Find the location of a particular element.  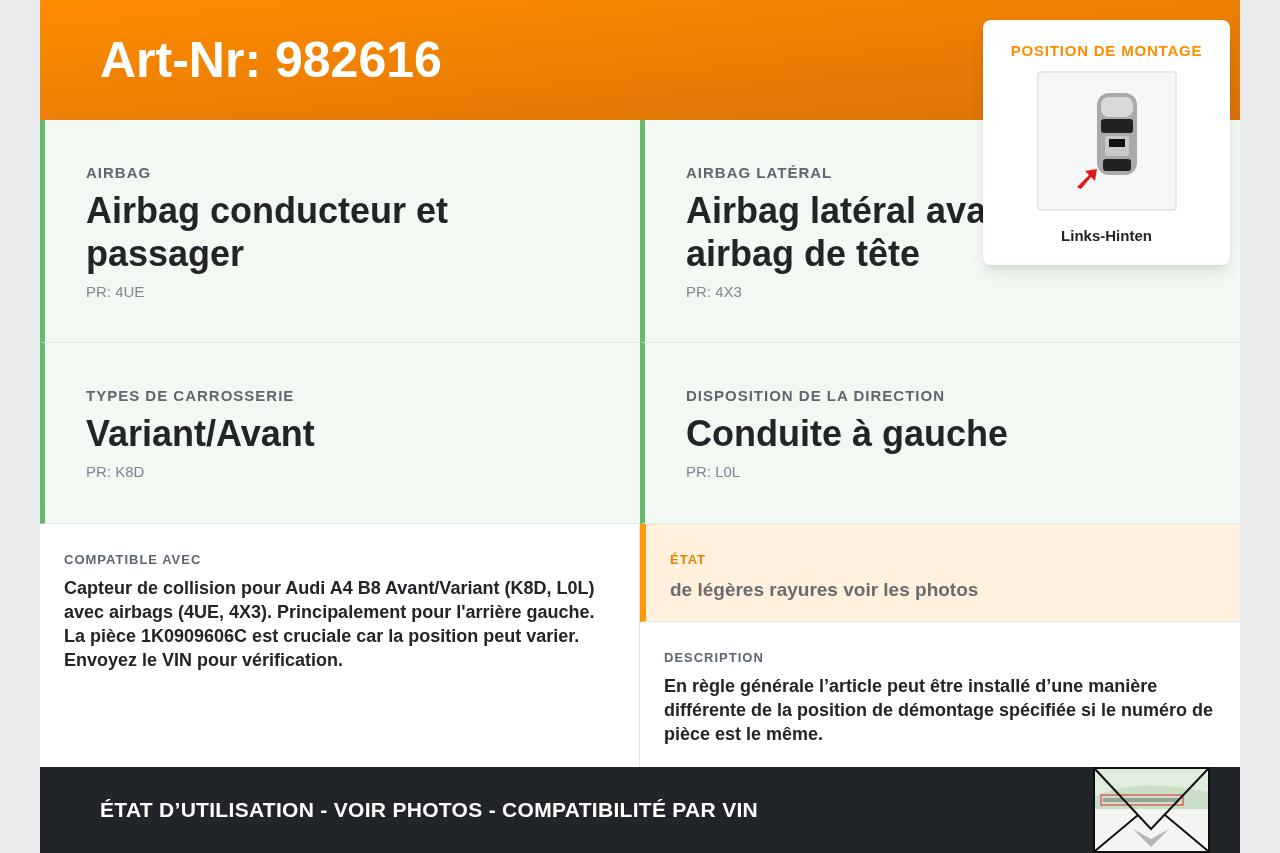

spec-label: DISPOSITION DE LA DIRECTION is located at coordinates (816, 396).